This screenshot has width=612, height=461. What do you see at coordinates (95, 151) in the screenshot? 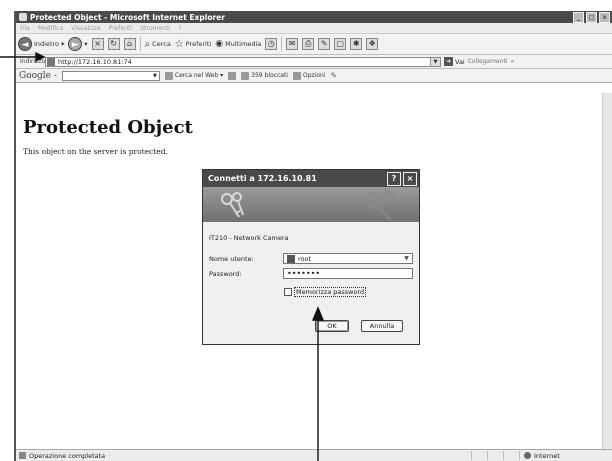
I see `page-body-text: This object on the server is protected.` at bounding box center [95, 151].